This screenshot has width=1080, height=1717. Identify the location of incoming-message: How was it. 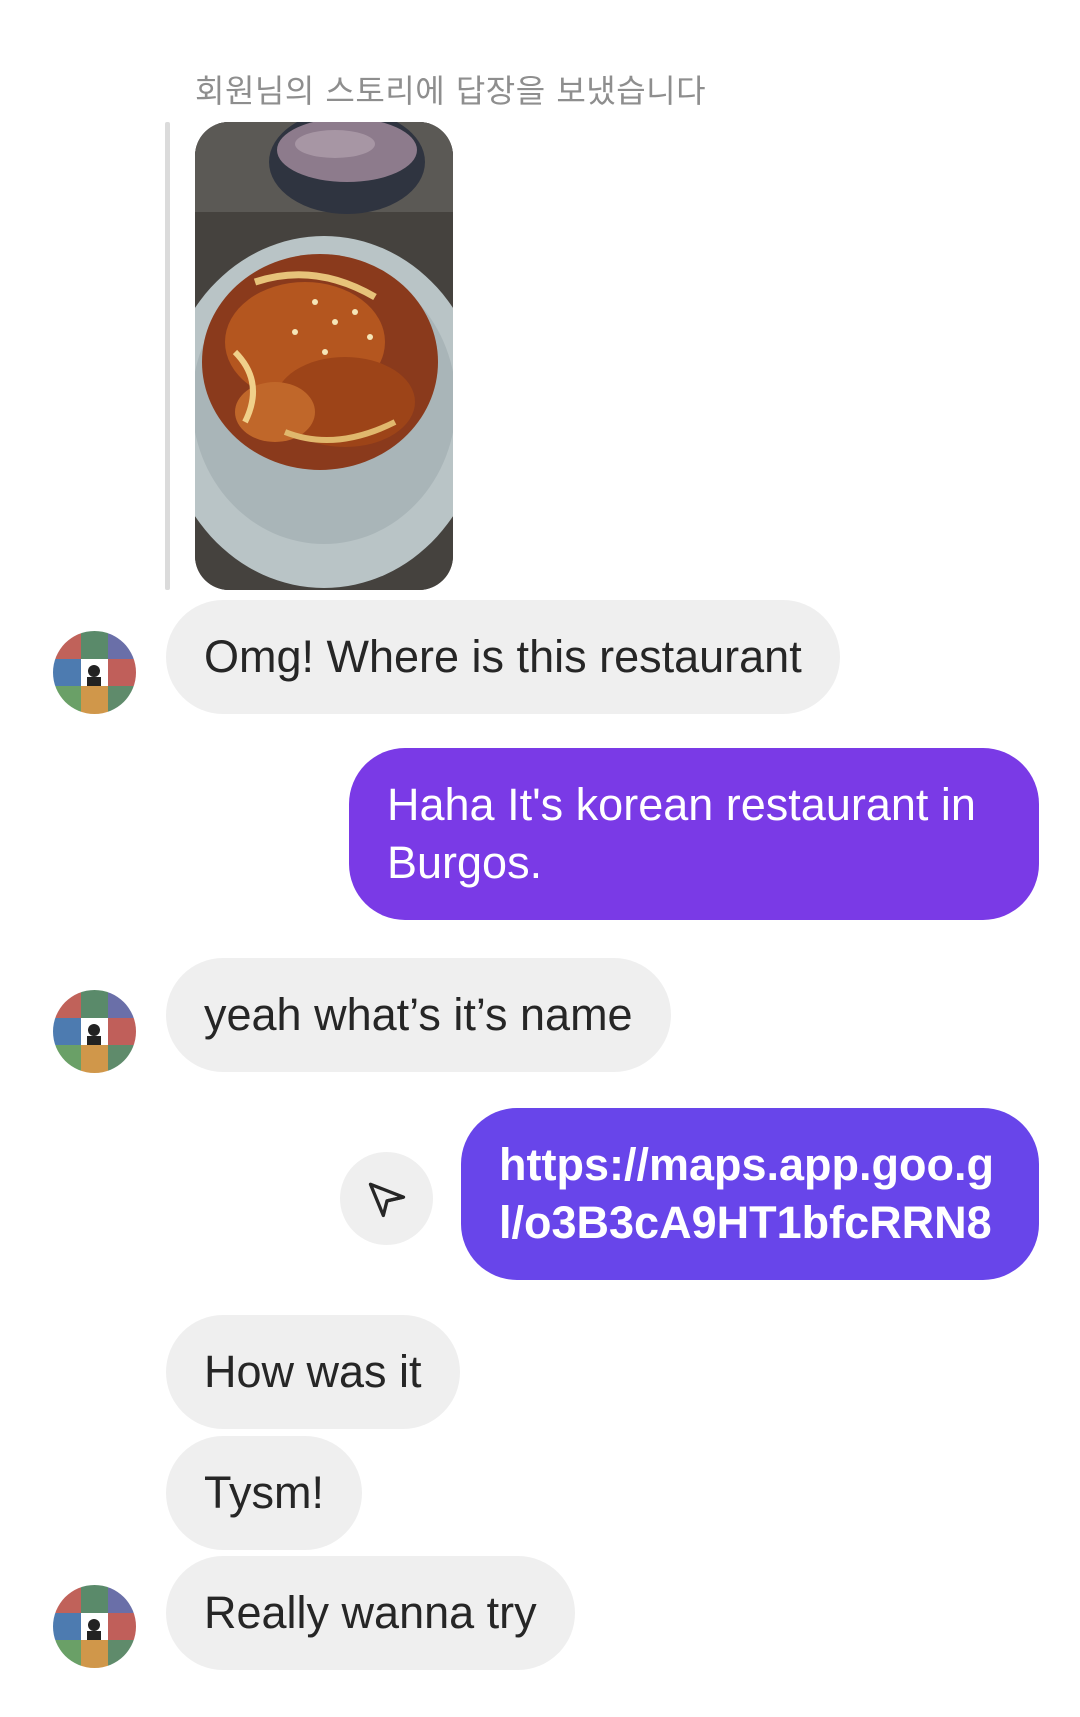
(313, 1372).